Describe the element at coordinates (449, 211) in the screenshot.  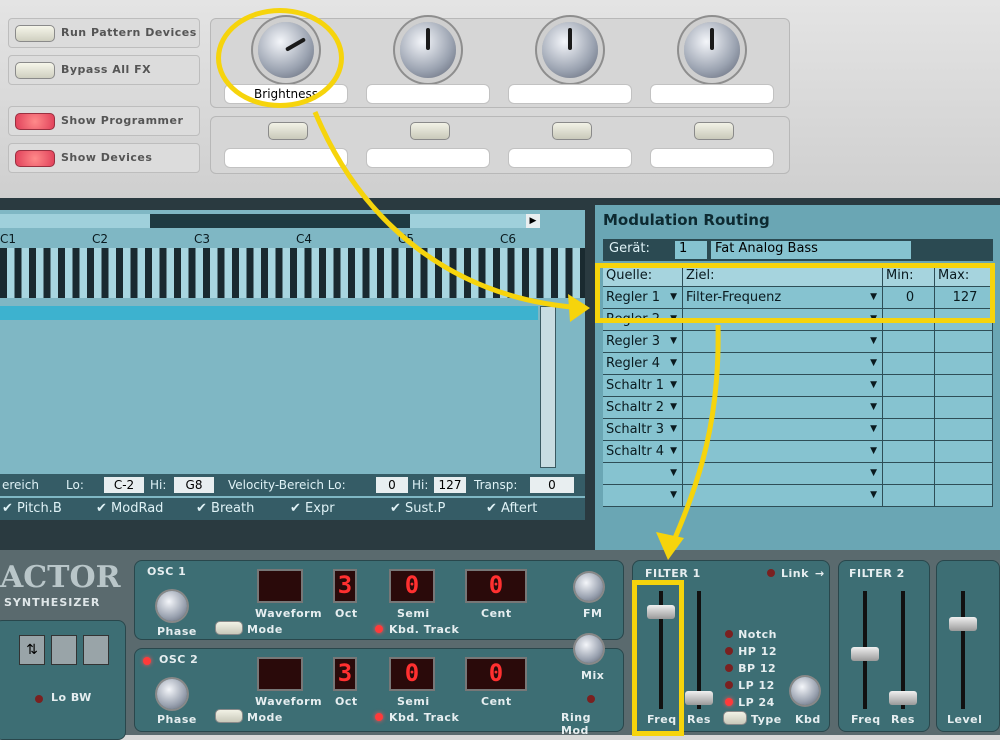
I see `arrow-to-routing` at that location.